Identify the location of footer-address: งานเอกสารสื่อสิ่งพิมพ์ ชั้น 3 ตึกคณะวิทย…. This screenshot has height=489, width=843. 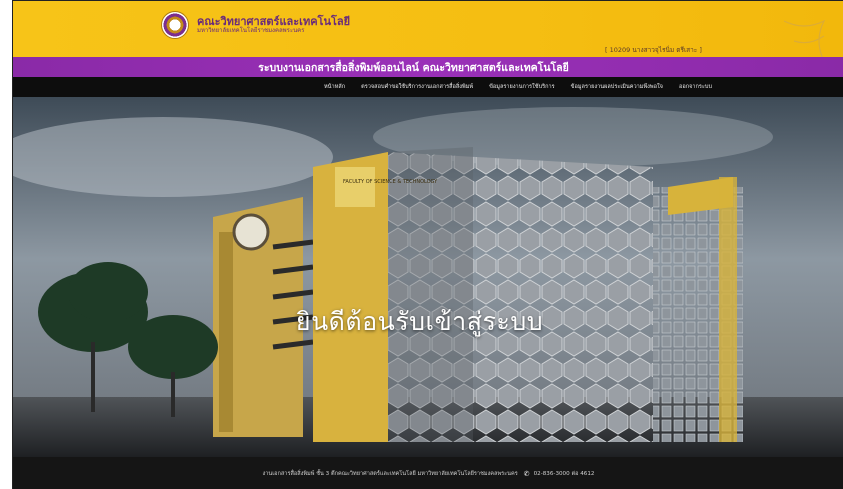
(390, 473).